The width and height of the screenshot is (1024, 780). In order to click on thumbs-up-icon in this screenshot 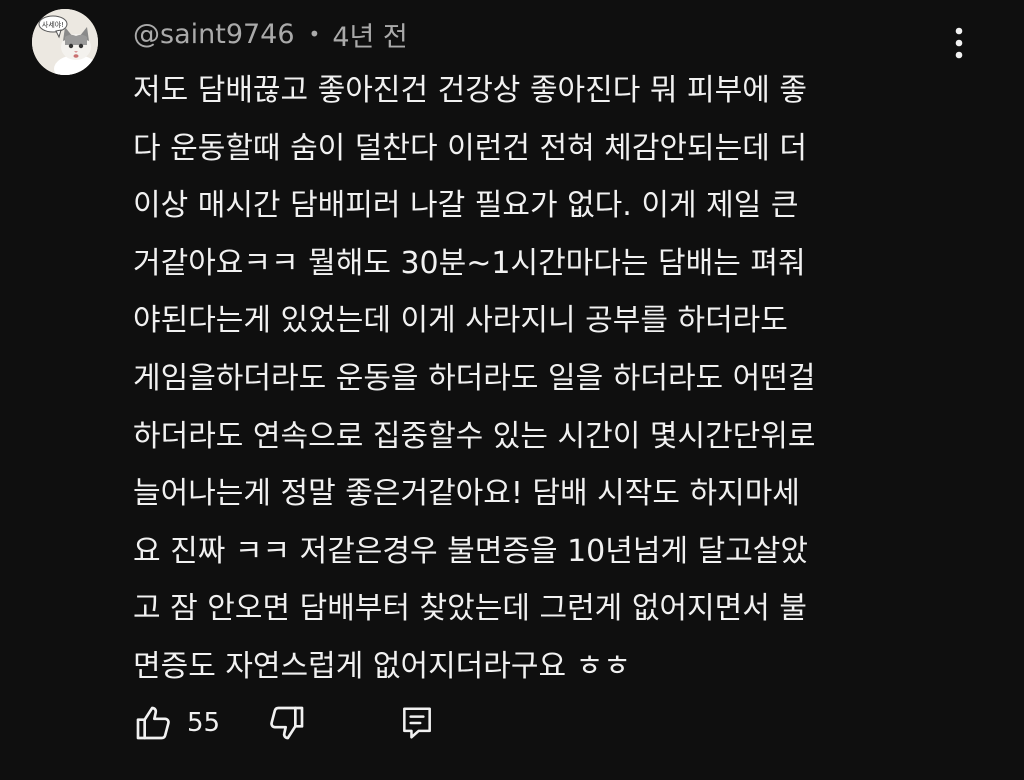, I will do `click(153, 723)`.